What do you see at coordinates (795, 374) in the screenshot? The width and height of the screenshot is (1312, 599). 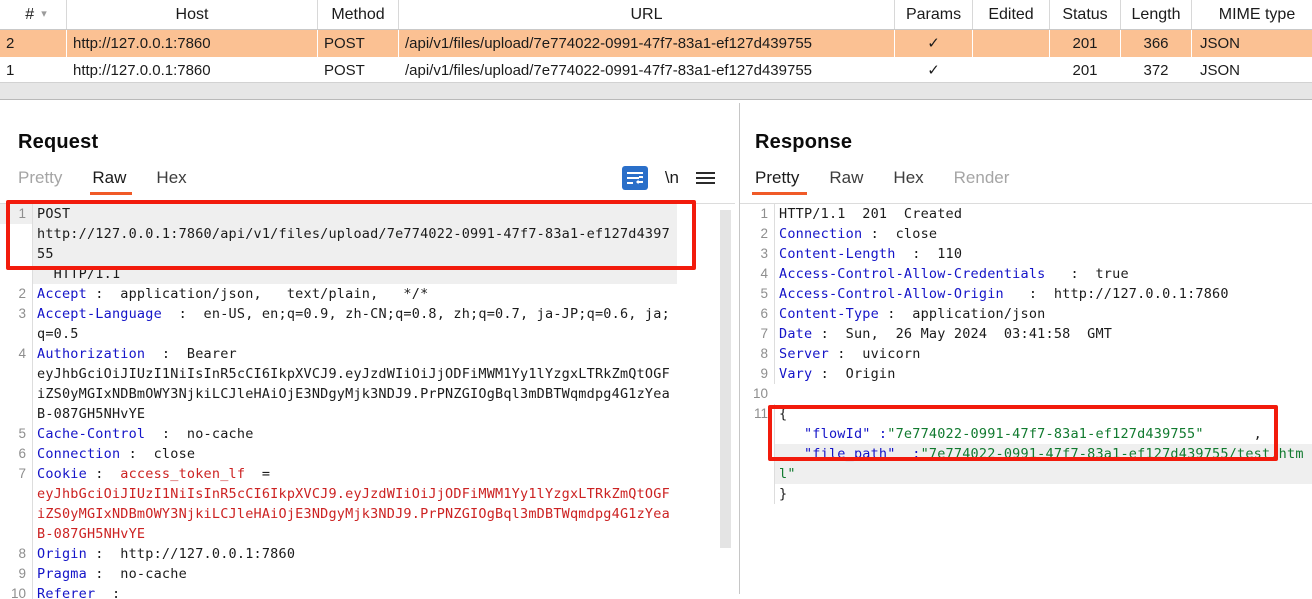 I see `code-segment: Vary` at bounding box center [795, 374].